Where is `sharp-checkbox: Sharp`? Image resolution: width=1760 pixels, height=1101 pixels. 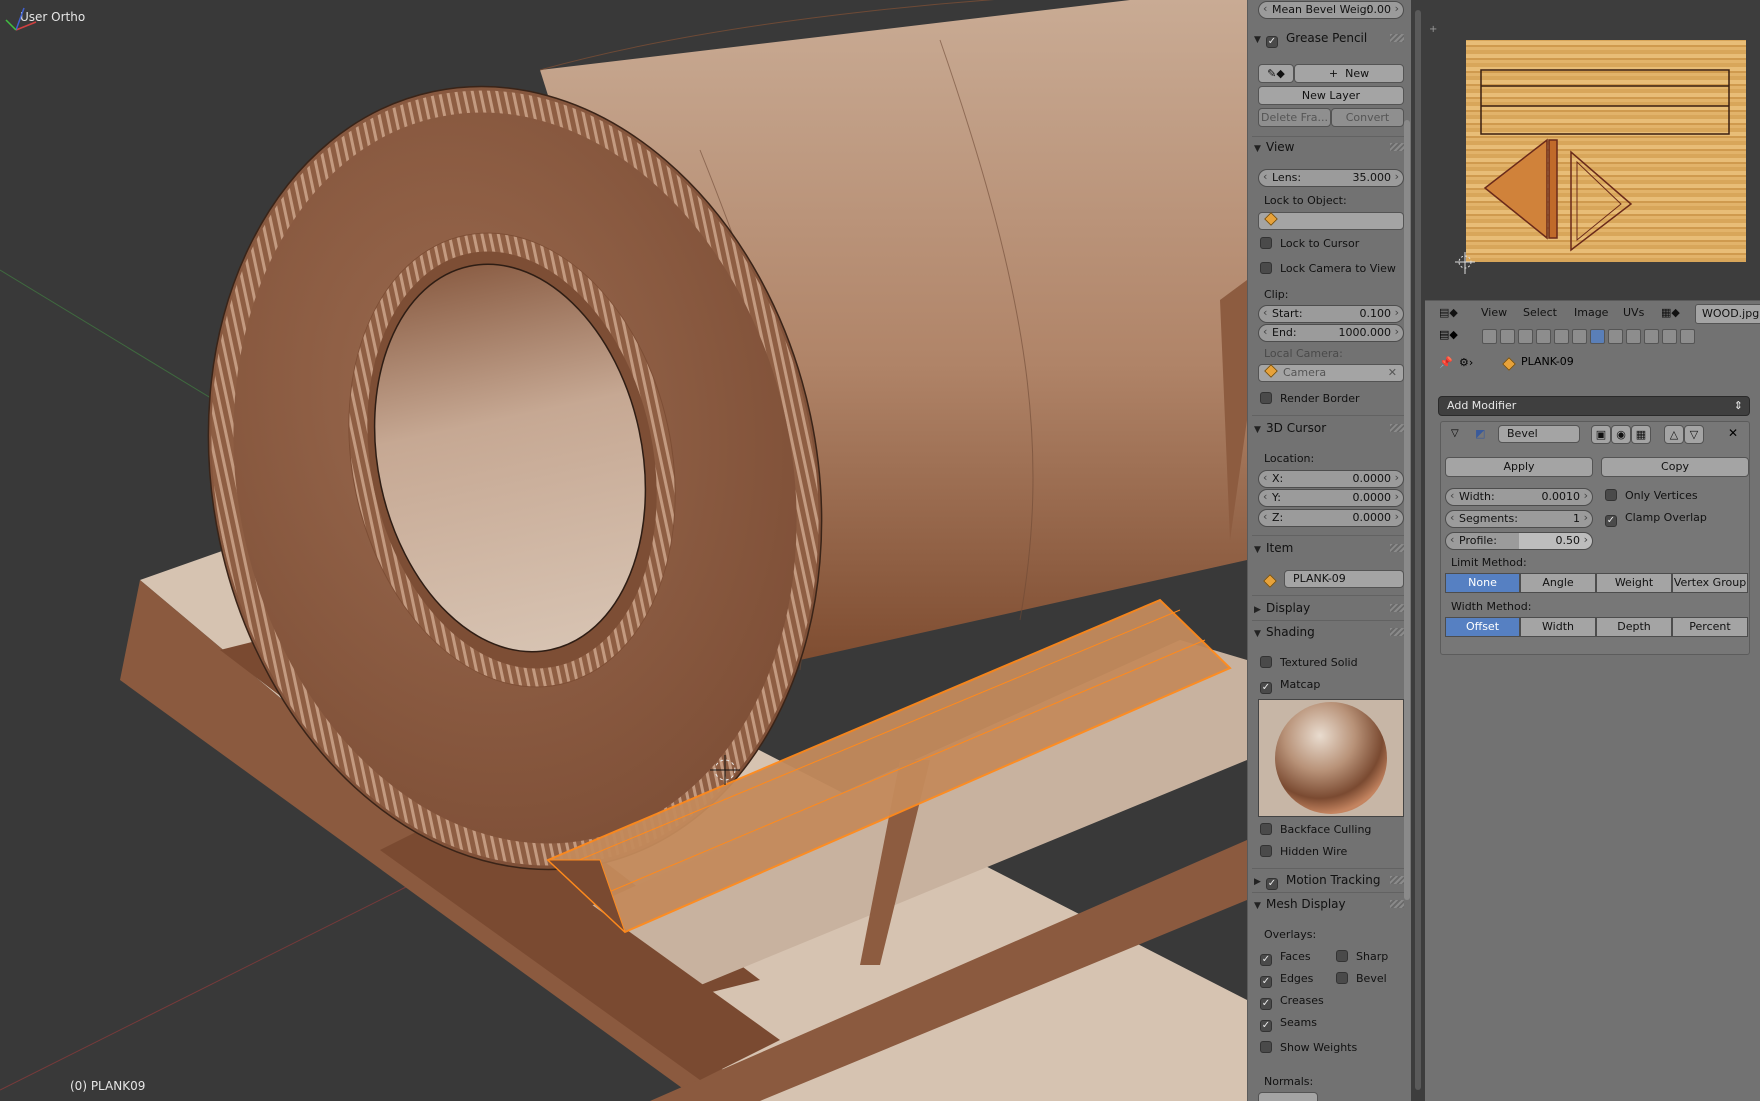 sharp-checkbox: Sharp is located at coordinates (1362, 957).